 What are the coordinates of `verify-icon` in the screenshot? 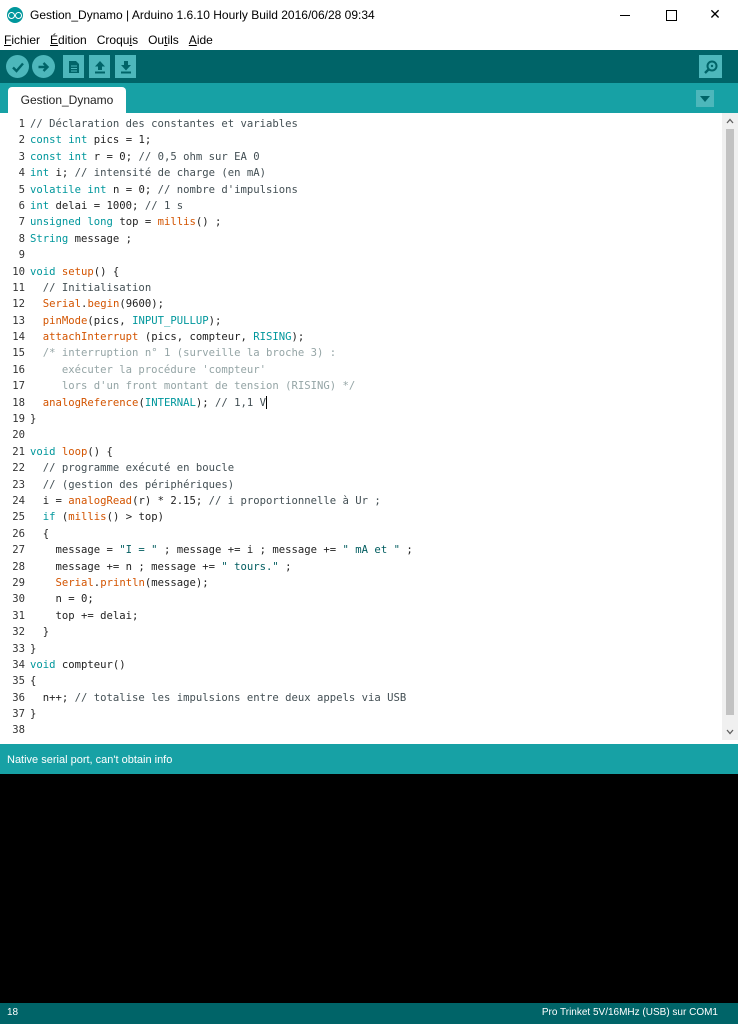 It's located at (17, 67).